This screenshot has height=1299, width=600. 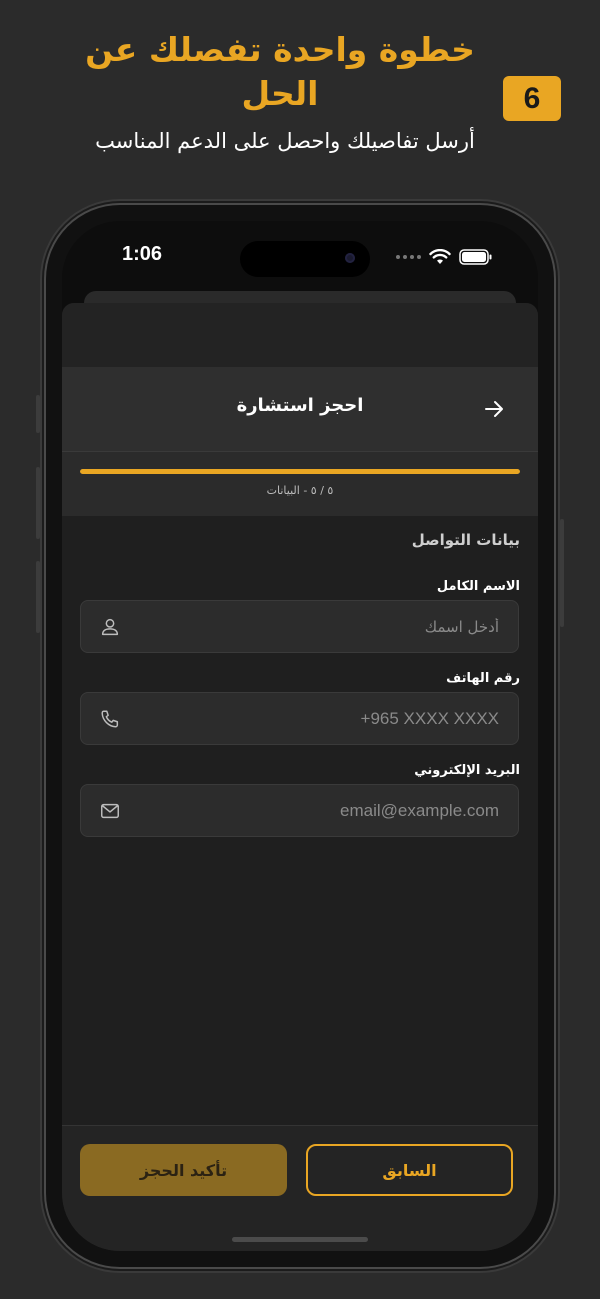 I want to click on status-icons, so click(x=444, y=257).